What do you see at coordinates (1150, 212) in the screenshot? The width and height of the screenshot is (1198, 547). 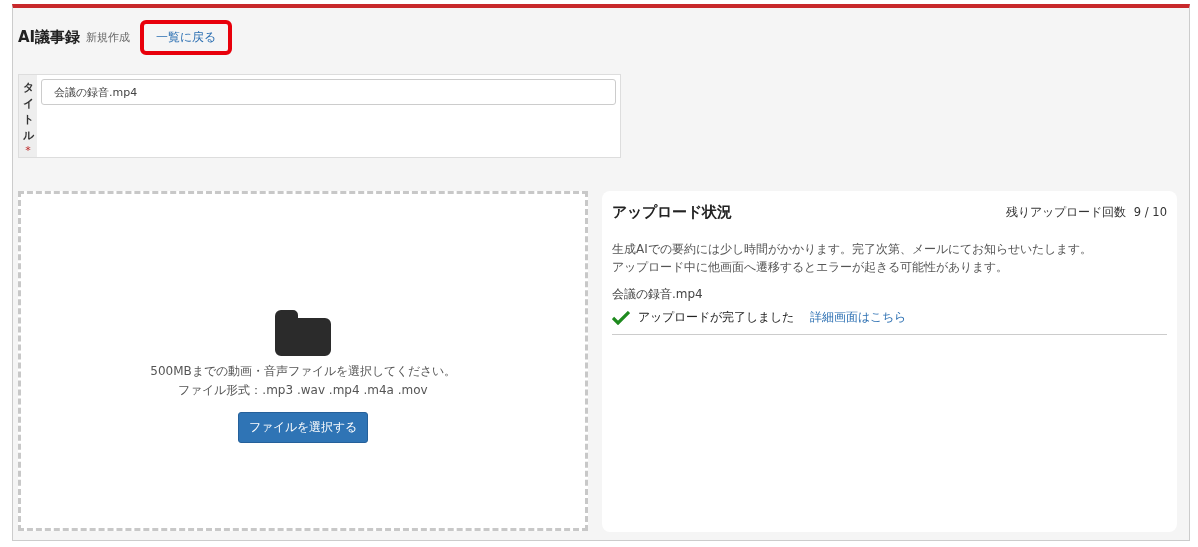 I see `remaining-count: 9 / 10` at bounding box center [1150, 212].